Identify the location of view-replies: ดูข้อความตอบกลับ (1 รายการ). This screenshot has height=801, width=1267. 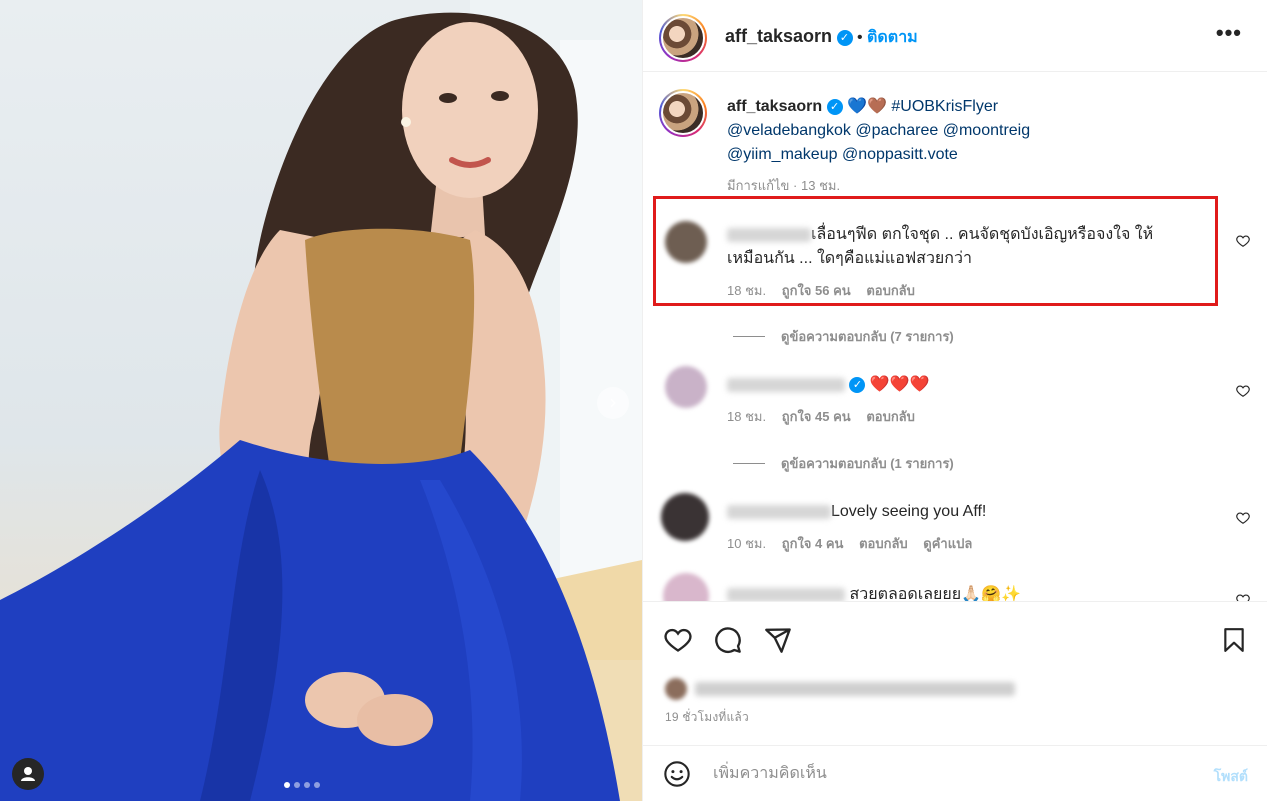
(843, 463).